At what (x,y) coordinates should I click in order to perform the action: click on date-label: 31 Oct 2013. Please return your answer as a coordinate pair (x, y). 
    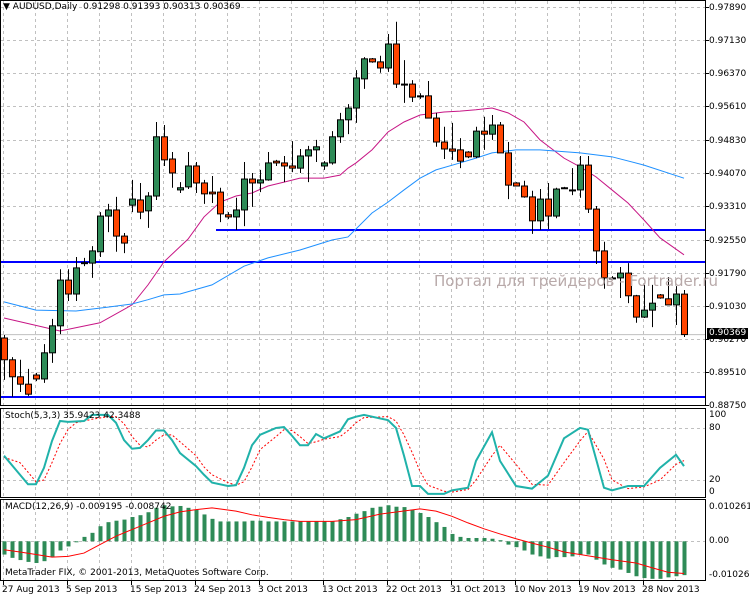
    Looking at the image, I should click on (478, 590).